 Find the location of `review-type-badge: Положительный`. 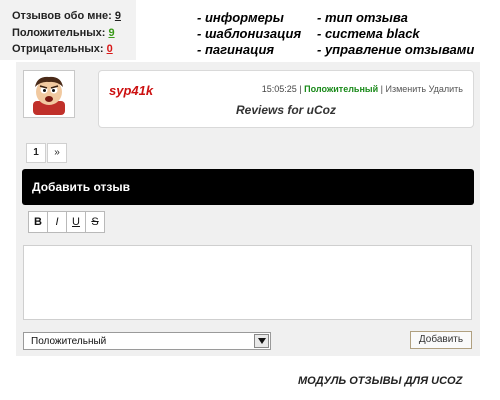

review-type-badge: Положительный is located at coordinates (341, 89).